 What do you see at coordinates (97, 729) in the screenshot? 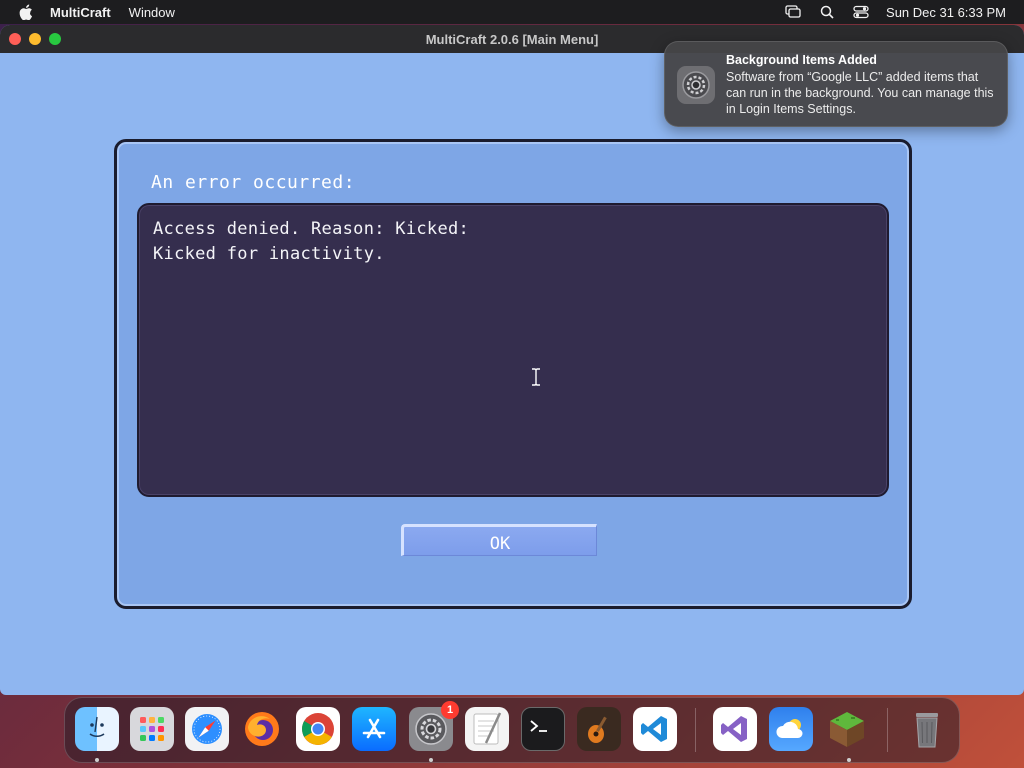
I see `finder-icon` at bounding box center [97, 729].